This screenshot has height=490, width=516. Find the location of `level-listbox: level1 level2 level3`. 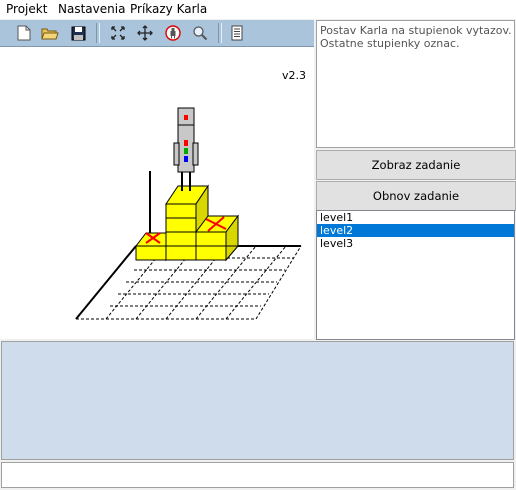

level-listbox: level1 level2 level3 is located at coordinates (415, 275).